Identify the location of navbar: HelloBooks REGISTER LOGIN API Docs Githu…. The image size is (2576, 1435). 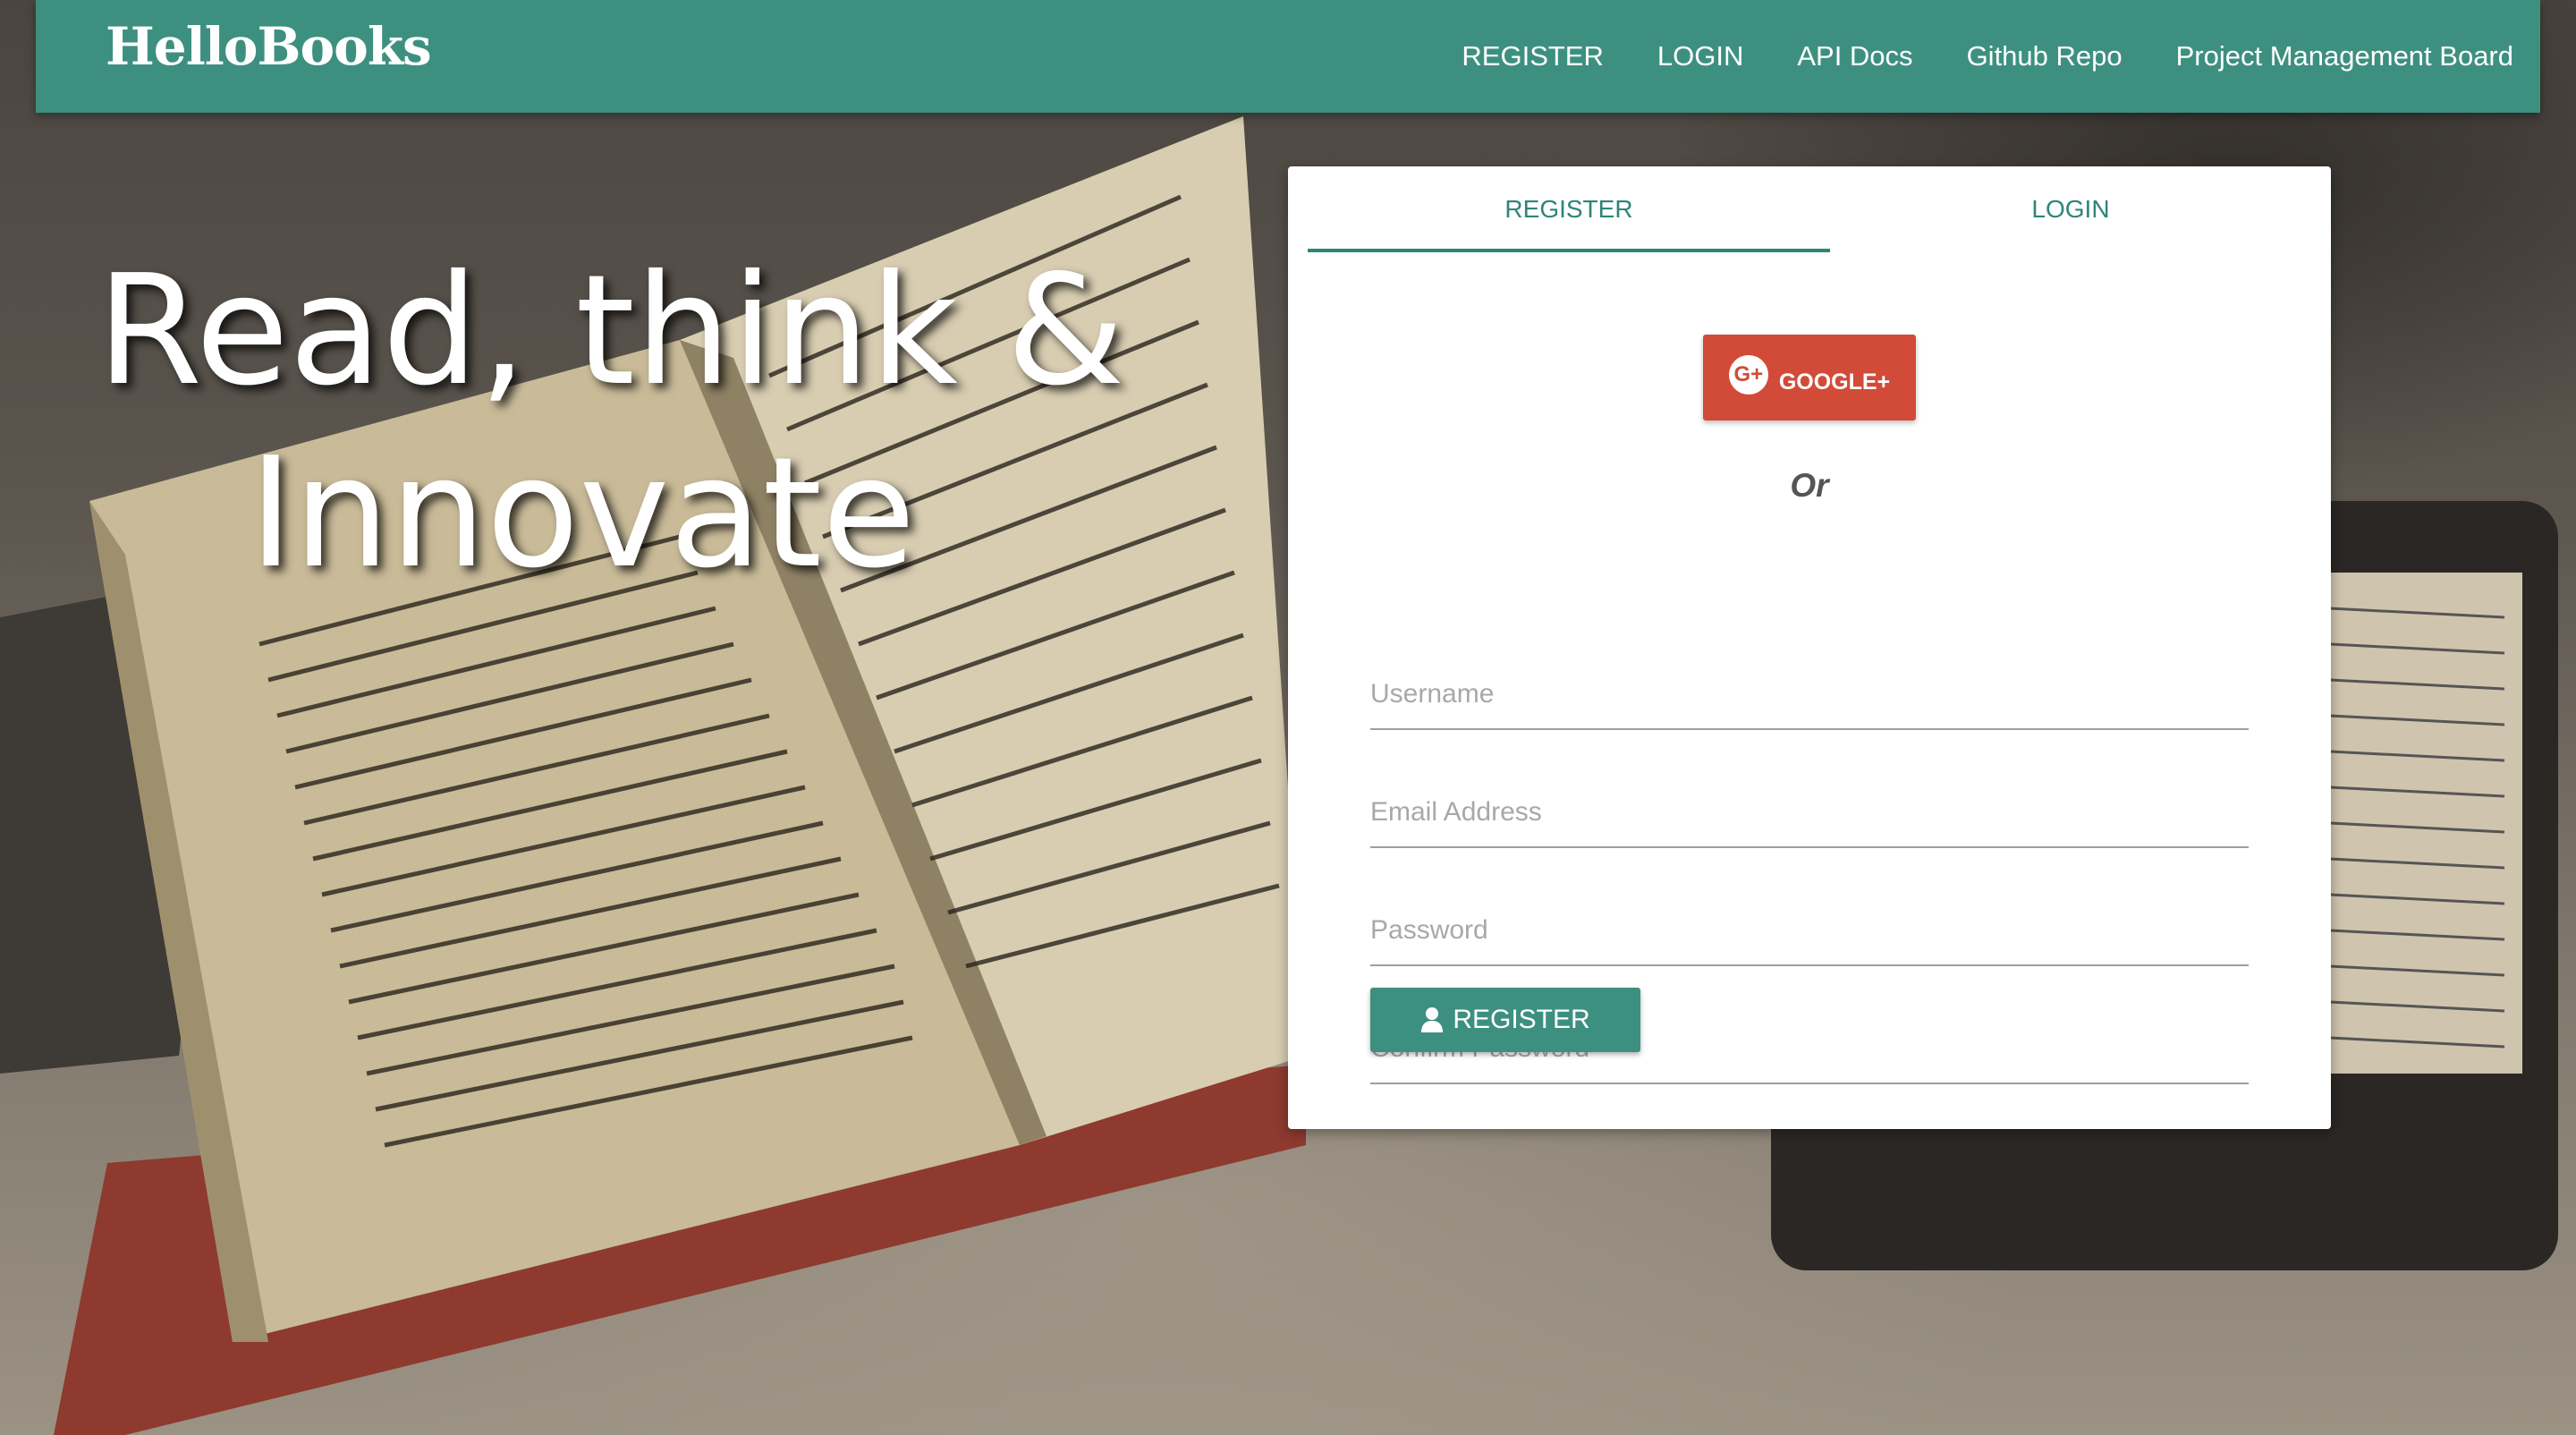
(1288, 56).